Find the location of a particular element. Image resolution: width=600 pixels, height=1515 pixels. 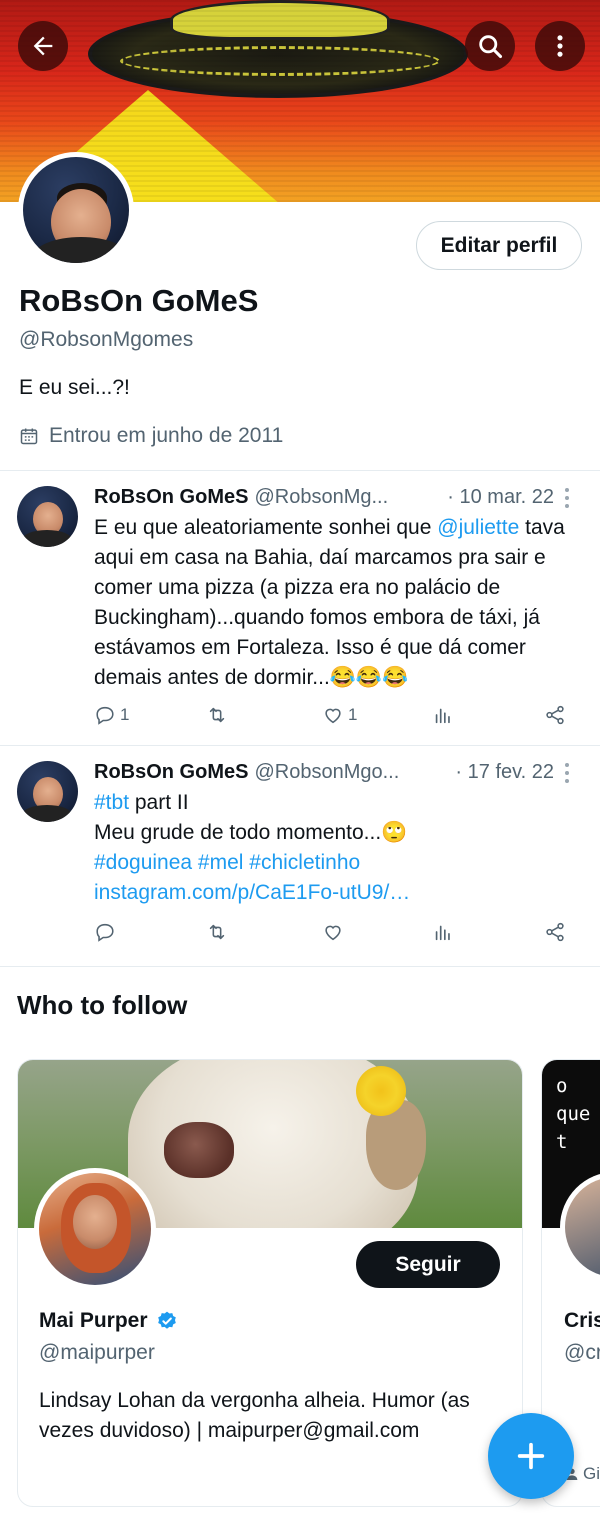

suggestion-avatar is located at coordinates (95, 1229).